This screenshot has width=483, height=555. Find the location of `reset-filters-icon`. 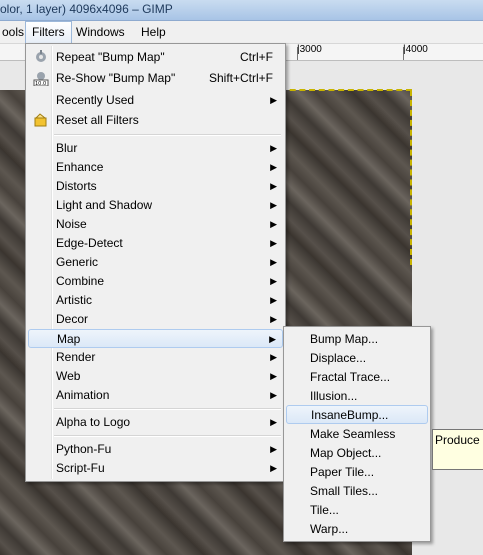

reset-filters-icon is located at coordinates (41, 120).